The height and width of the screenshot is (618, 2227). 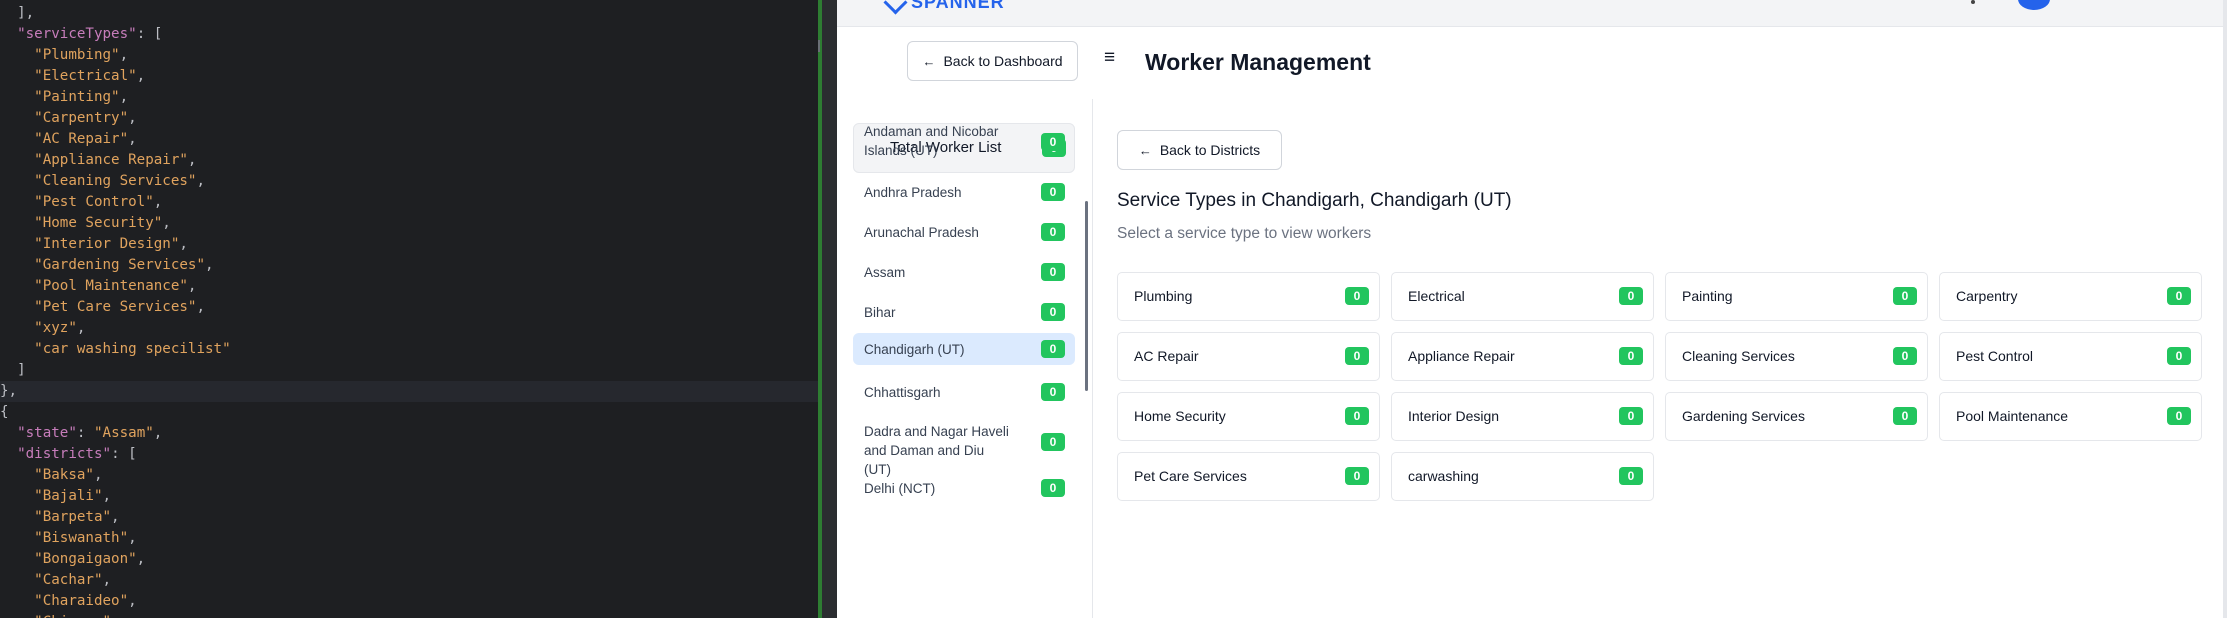 What do you see at coordinates (1180, 416) in the screenshot?
I see `service-type-label: Home Security` at bounding box center [1180, 416].